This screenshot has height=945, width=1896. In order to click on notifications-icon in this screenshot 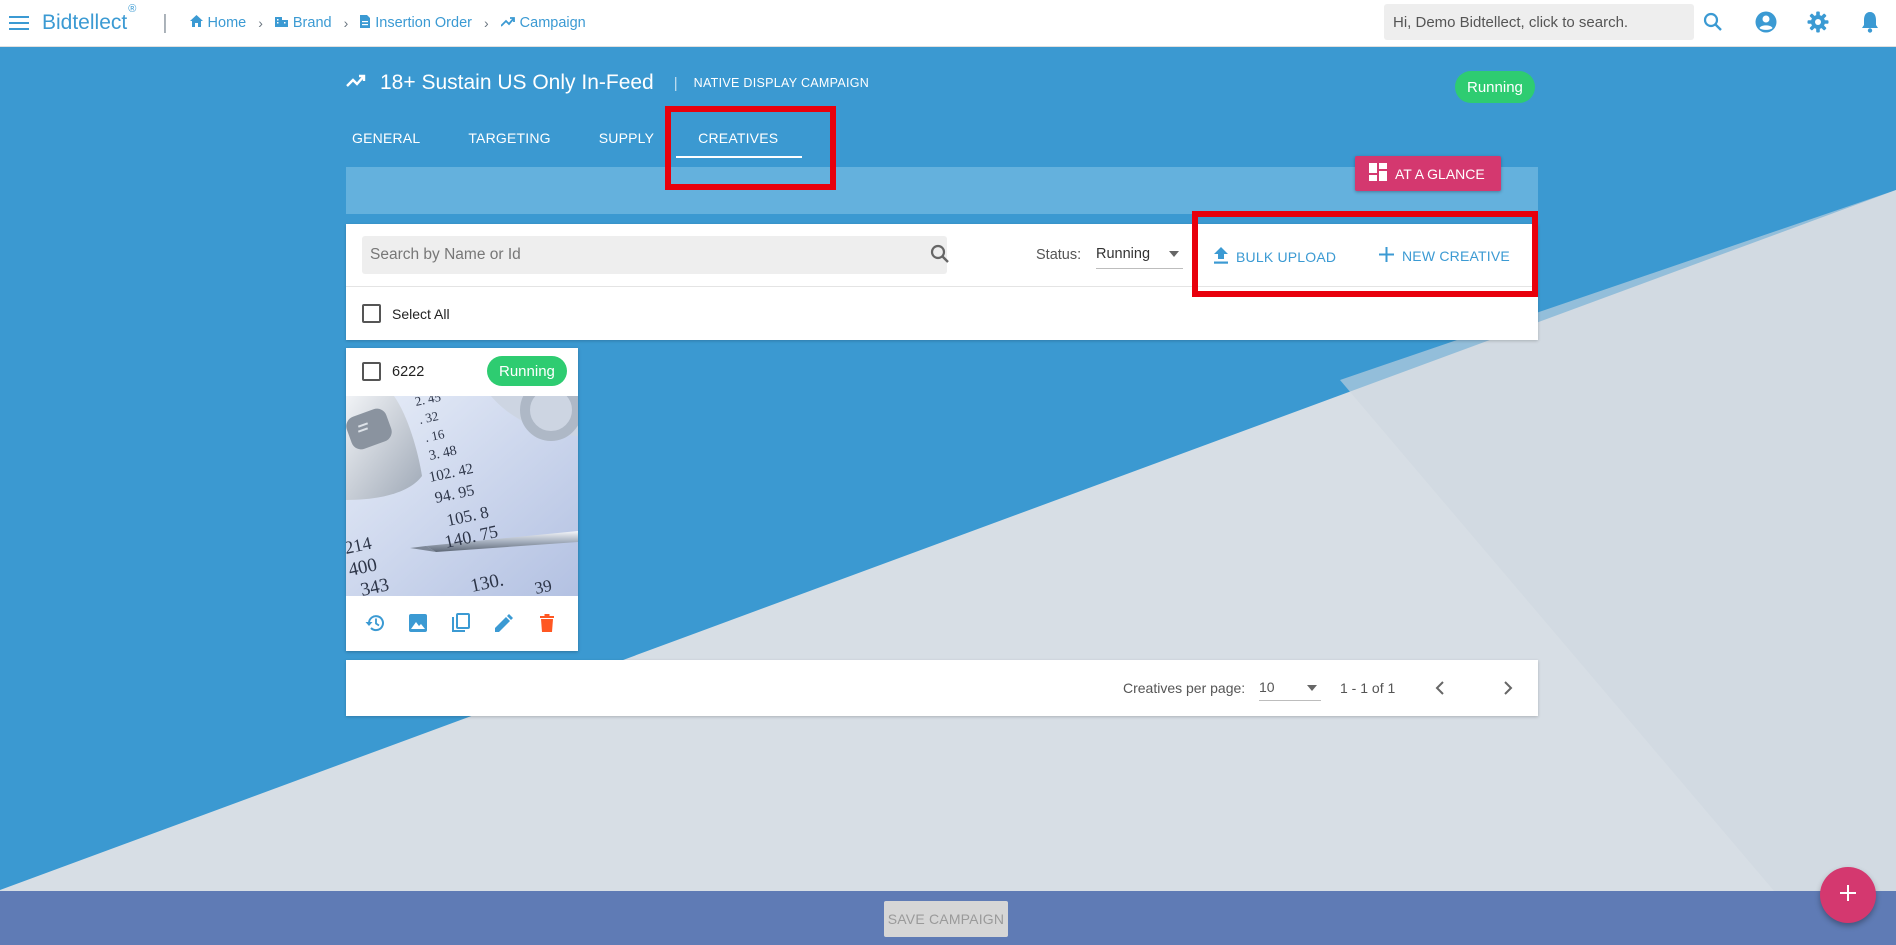, I will do `click(1870, 22)`.